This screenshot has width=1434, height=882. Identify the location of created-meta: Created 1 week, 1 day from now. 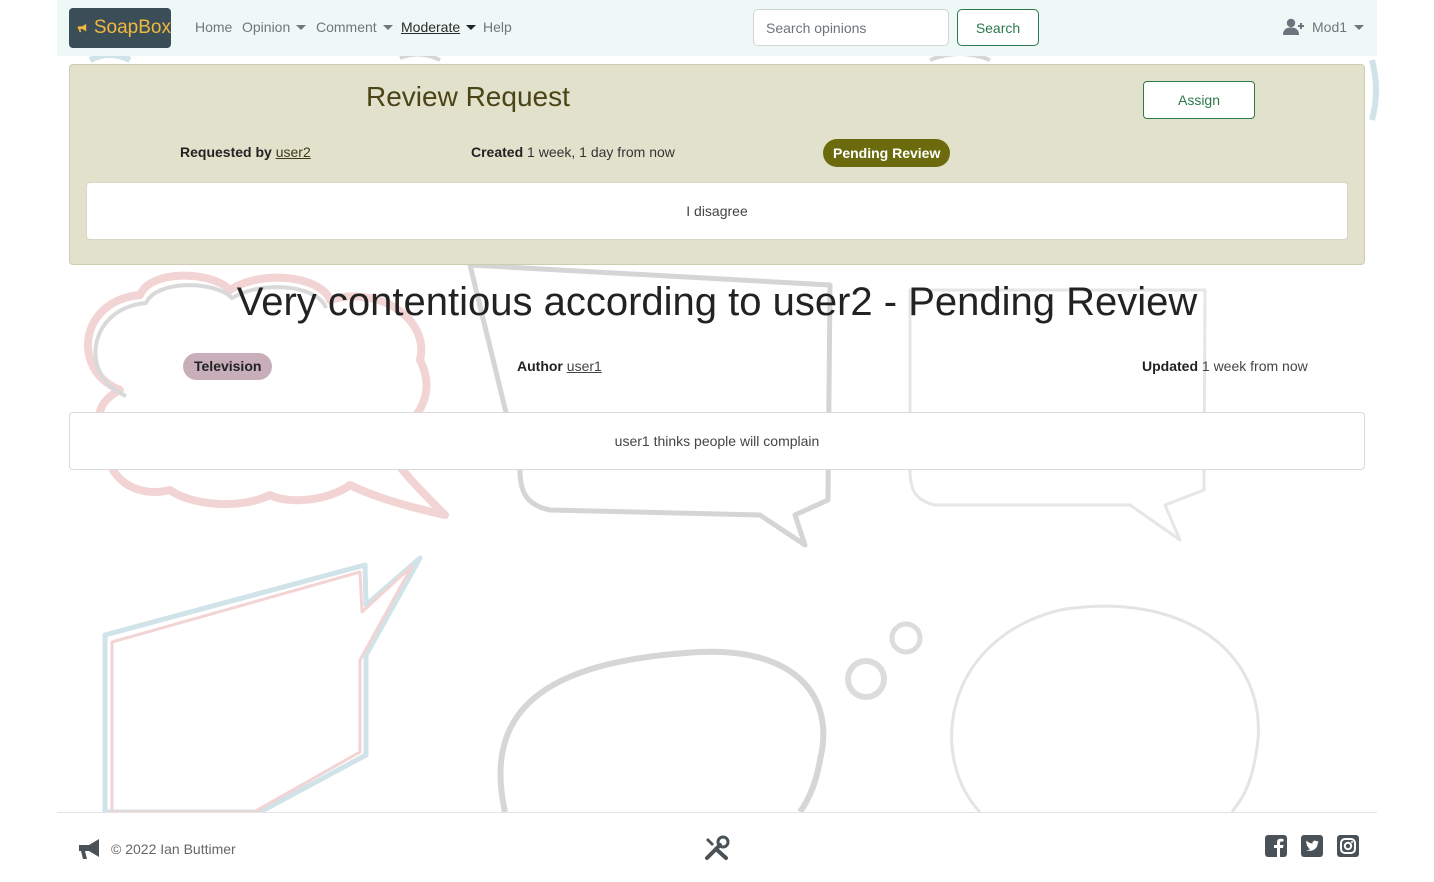
(573, 152).